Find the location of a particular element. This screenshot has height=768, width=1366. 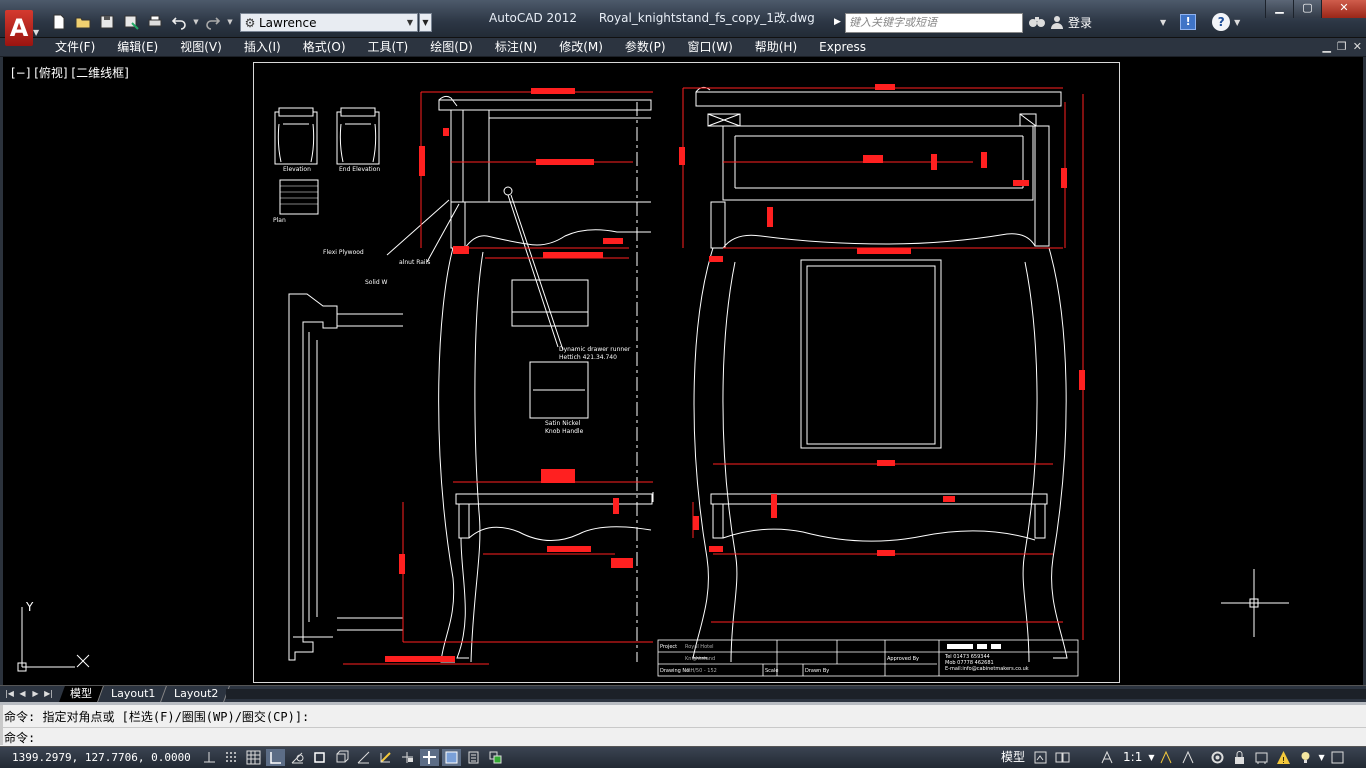

menu-draw: 绘图(D) is located at coordinates (451, 47).